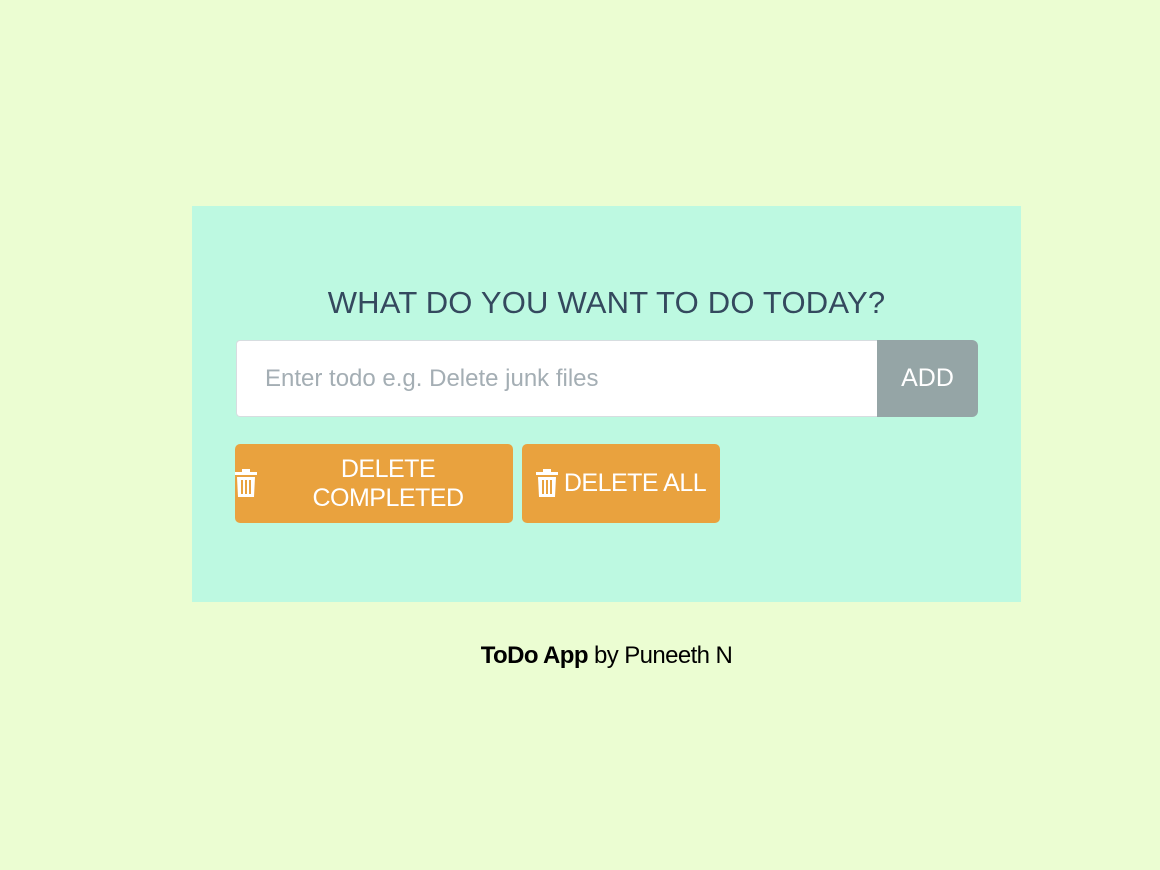 The image size is (1160, 870). I want to click on delete-completed-button: DELETE COMPLETED, so click(374, 483).